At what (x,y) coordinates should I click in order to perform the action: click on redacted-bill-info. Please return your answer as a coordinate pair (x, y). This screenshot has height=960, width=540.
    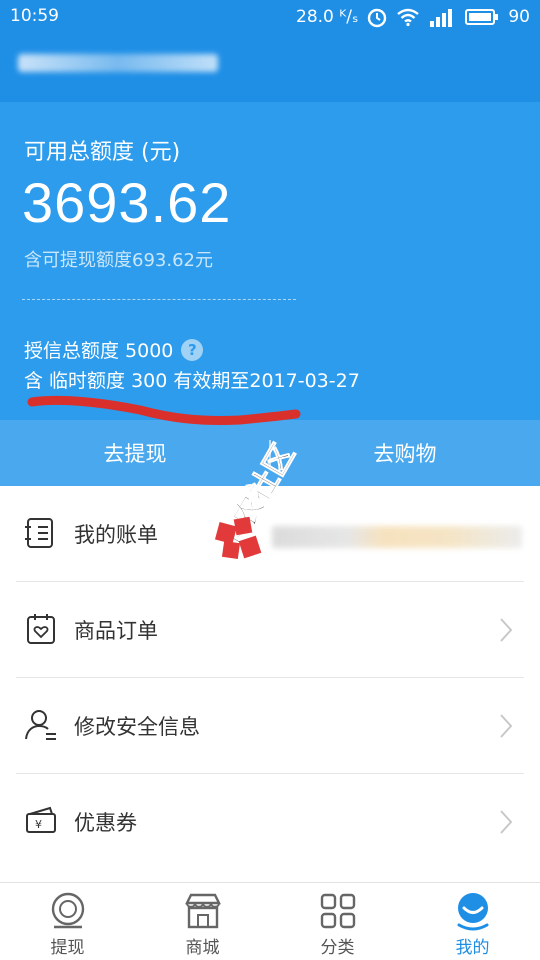
    Looking at the image, I should click on (397, 537).